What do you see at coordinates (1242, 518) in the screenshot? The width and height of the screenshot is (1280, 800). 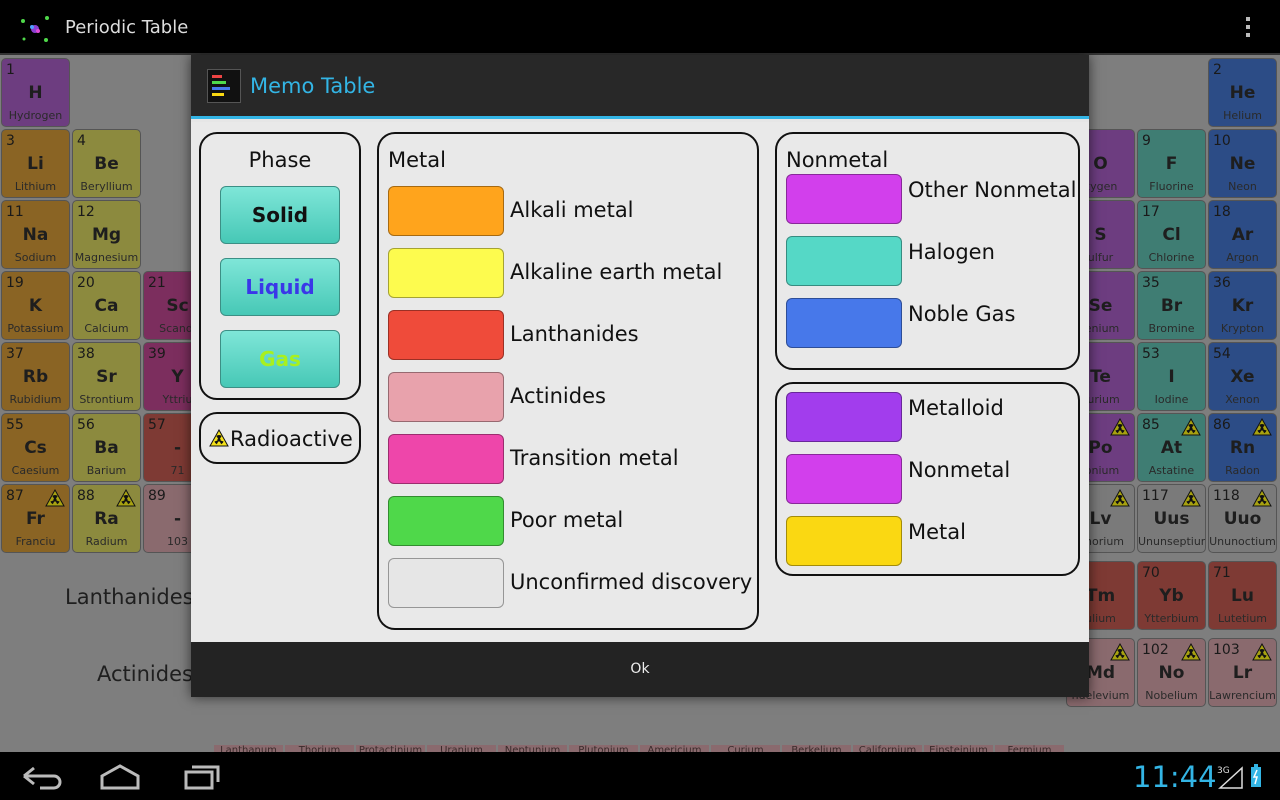 I see `element-cell: 118 Uuo Ununoctium` at bounding box center [1242, 518].